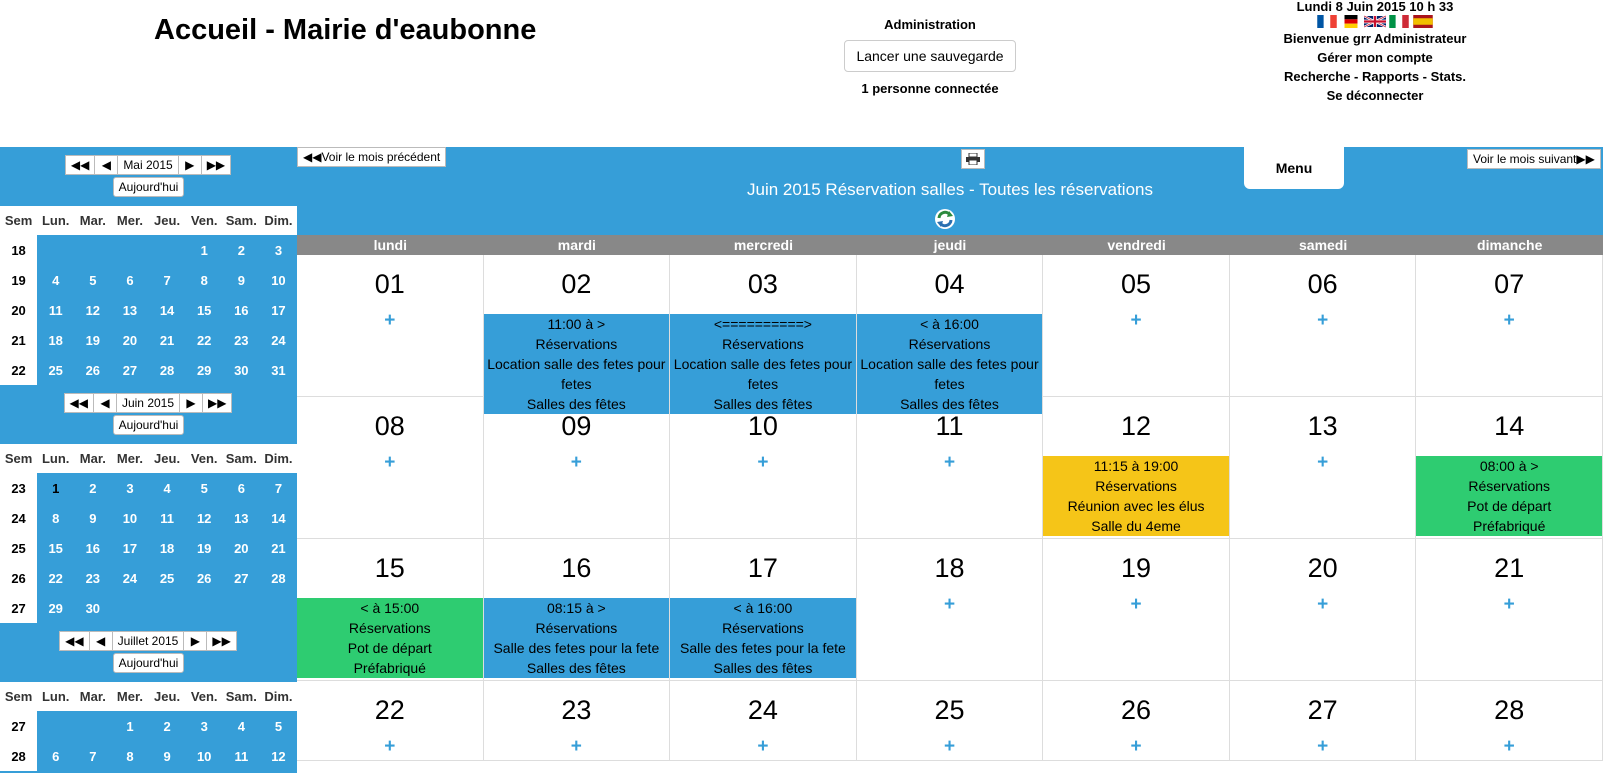 This screenshot has width=1603, height=773. What do you see at coordinates (241, 578) in the screenshot?
I see `day-cell: 27` at bounding box center [241, 578].